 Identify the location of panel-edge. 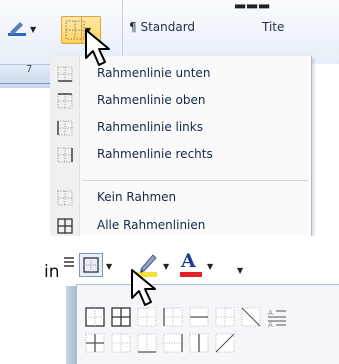
(71, 325).